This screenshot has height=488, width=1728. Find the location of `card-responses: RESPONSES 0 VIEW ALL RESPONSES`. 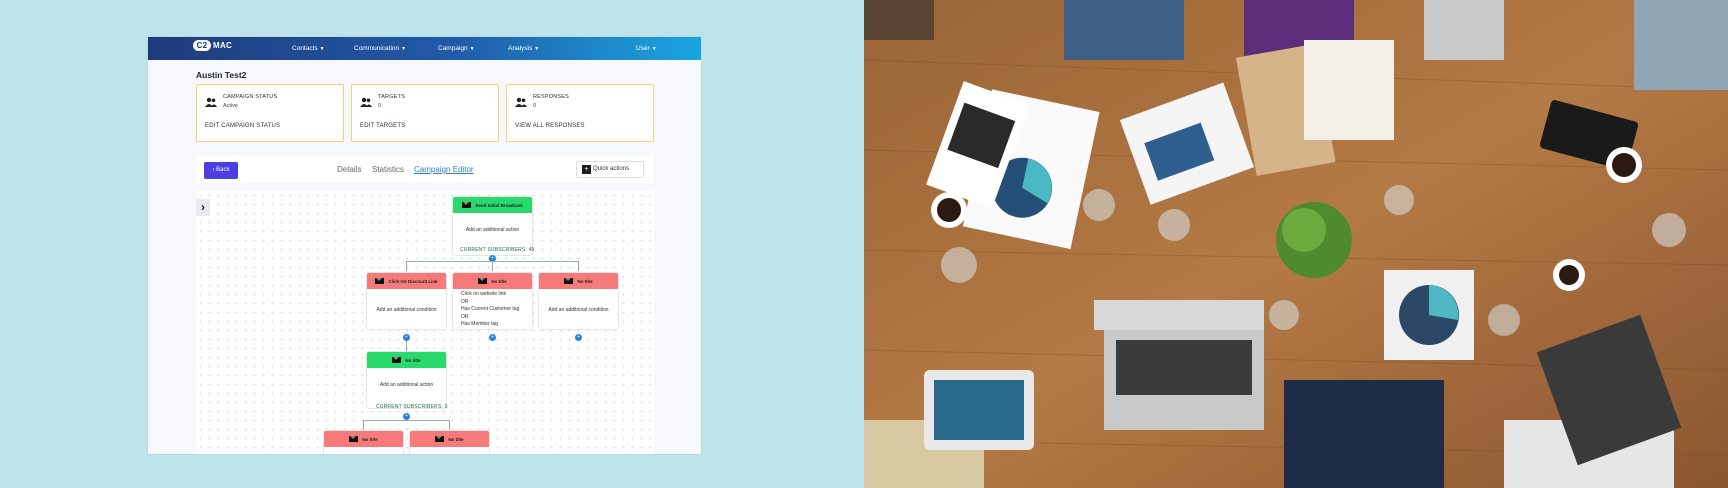

card-responses: RESPONSES 0 VIEW ALL RESPONSES is located at coordinates (580, 113).